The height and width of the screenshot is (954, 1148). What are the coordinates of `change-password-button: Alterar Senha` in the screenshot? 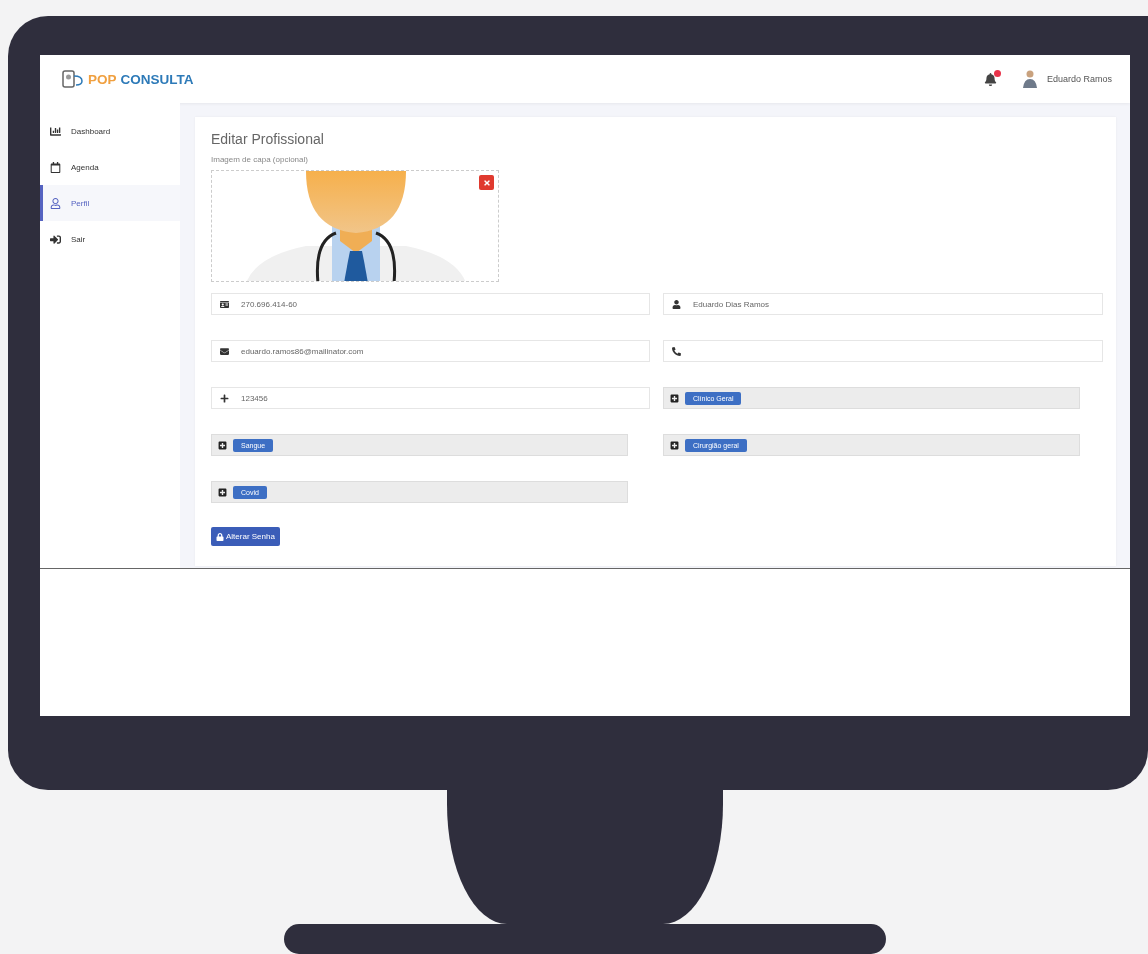 It's located at (245, 536).